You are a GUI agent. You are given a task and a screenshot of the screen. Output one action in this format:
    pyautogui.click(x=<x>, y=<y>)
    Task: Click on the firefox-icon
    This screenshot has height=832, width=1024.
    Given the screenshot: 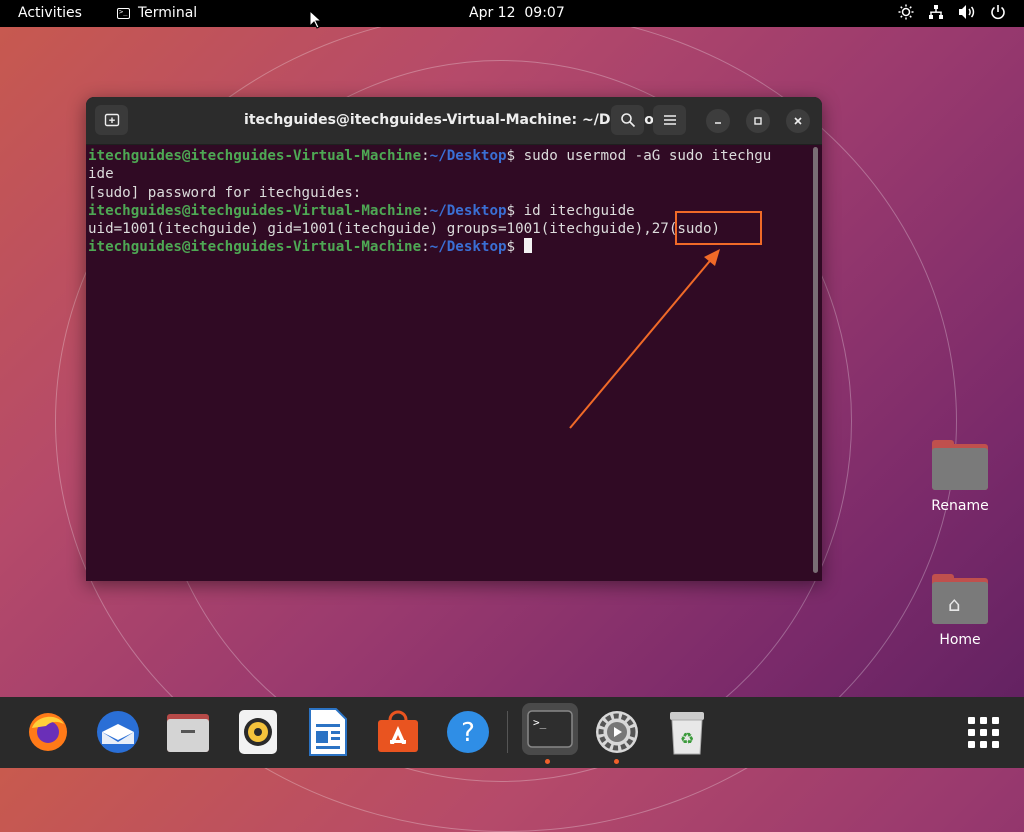 What is the action you would take?
    pyautogui.click(x=48, y=732)
    